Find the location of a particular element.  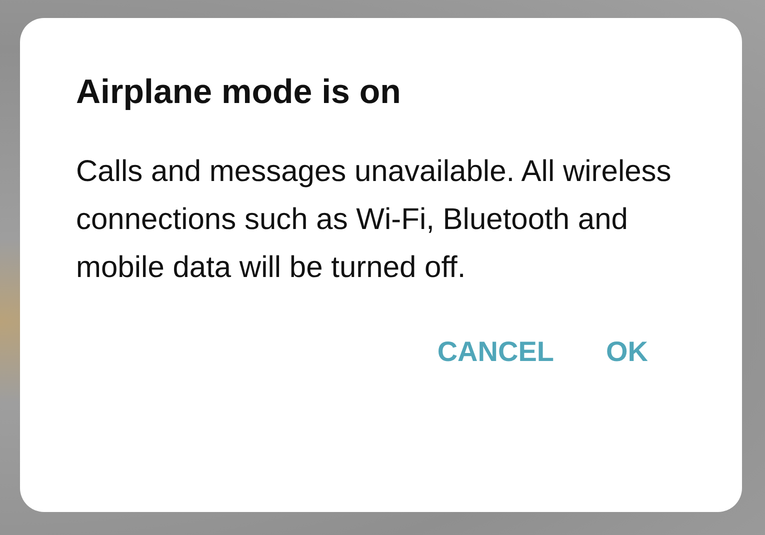

confirm-button: OK is located at coordinates (627, 352).